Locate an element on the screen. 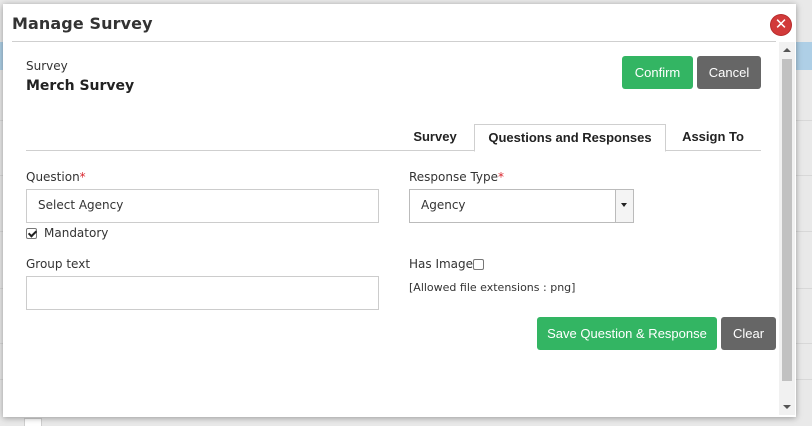 The width and height of the screenshot is (812, 426). response-type-label-text: Response Type is located at coordinates (454, 177).